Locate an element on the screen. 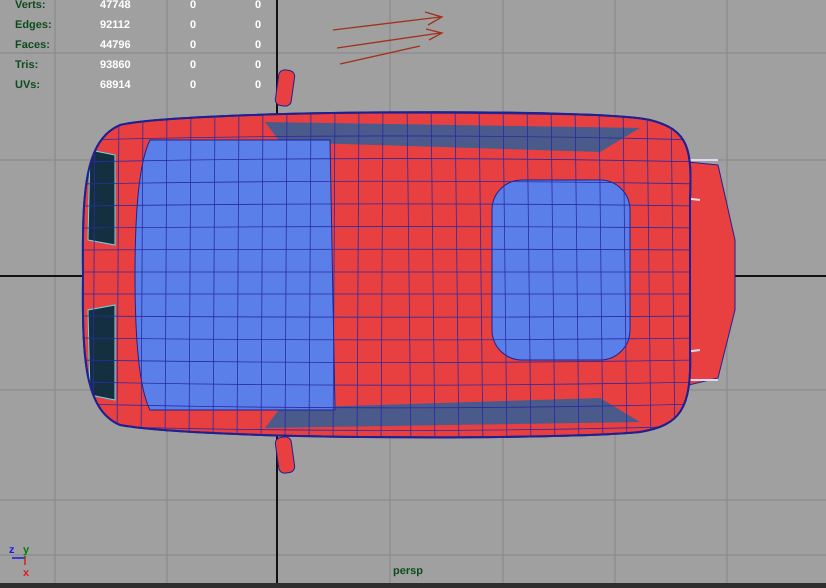 The image size is (826, 588). axis-label: x is located at coordinates (26, 573).